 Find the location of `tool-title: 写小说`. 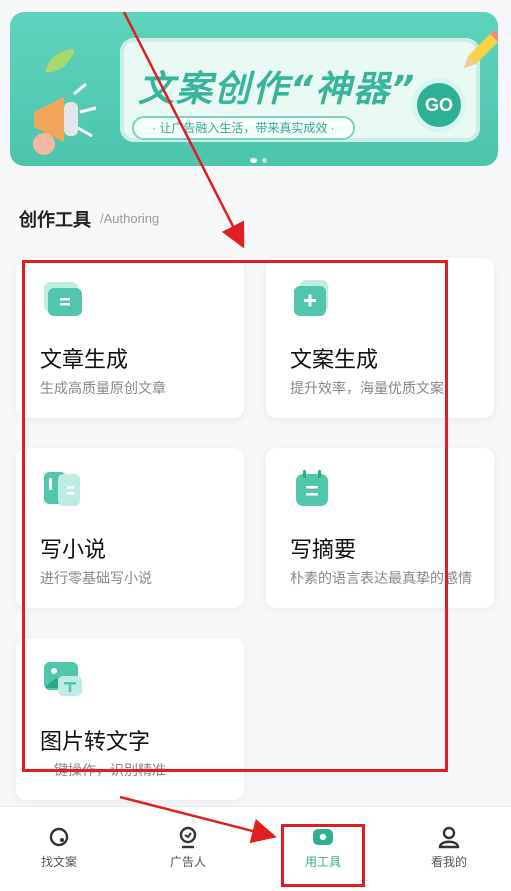

tool-title: 写小说 is located at coordinates (73, 549).